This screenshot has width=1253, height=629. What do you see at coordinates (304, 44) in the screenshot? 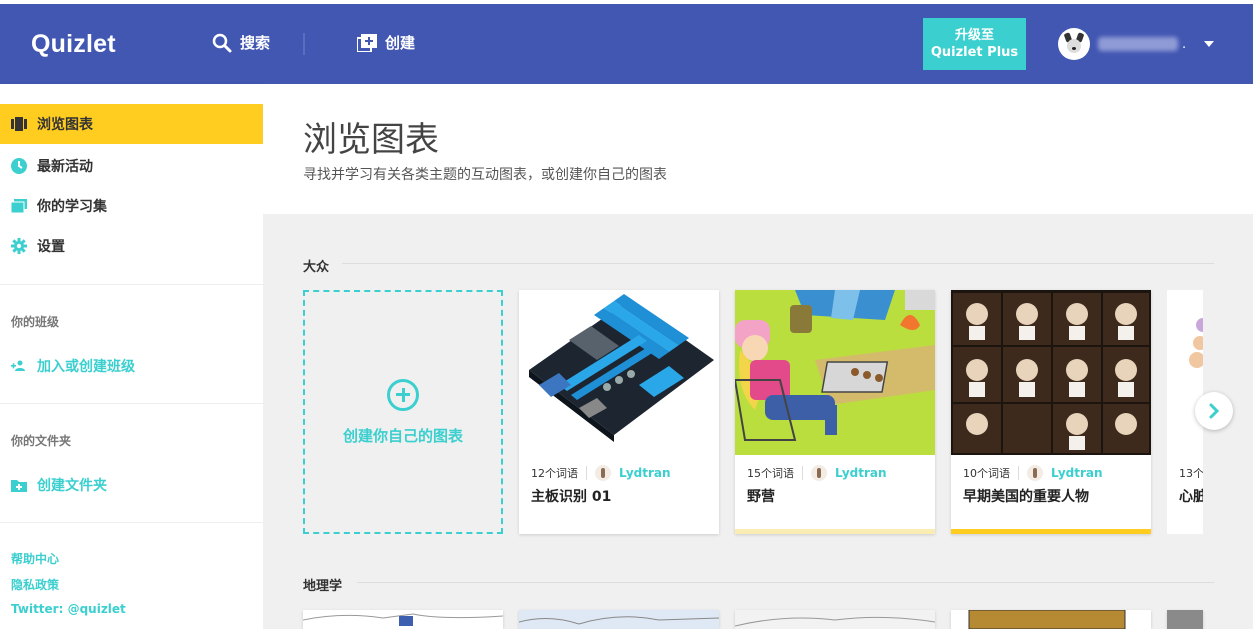
I see `nav-divider` at bounding box center [304, 44].